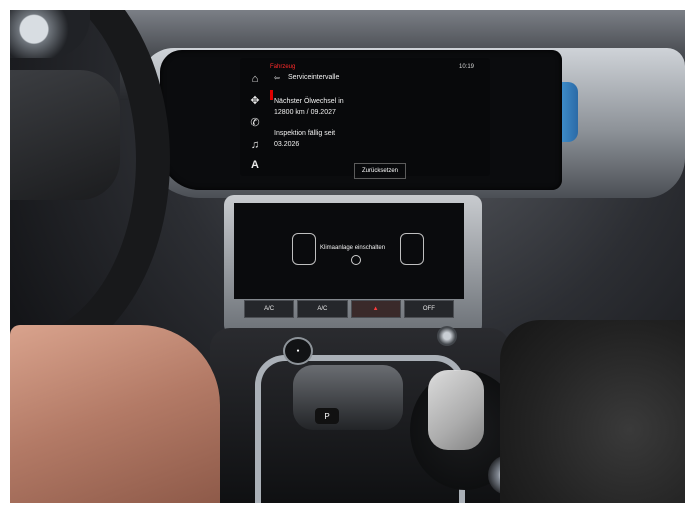 This screenshot has height=511, width=693. I want to click on volume-knob, so click(447, 336).